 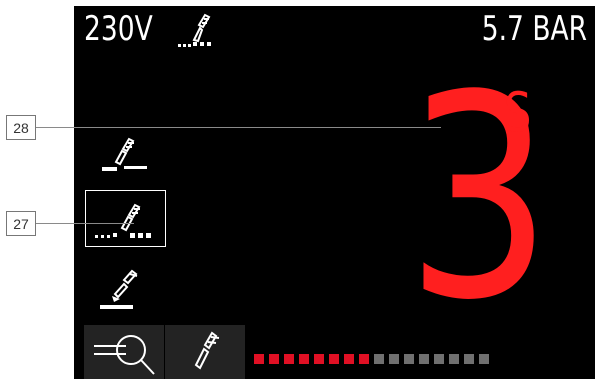 What do you see at coordinates (21, 127) in the screenshot?
I see `callout-28-label: 28` at bounding box center [21, 127].